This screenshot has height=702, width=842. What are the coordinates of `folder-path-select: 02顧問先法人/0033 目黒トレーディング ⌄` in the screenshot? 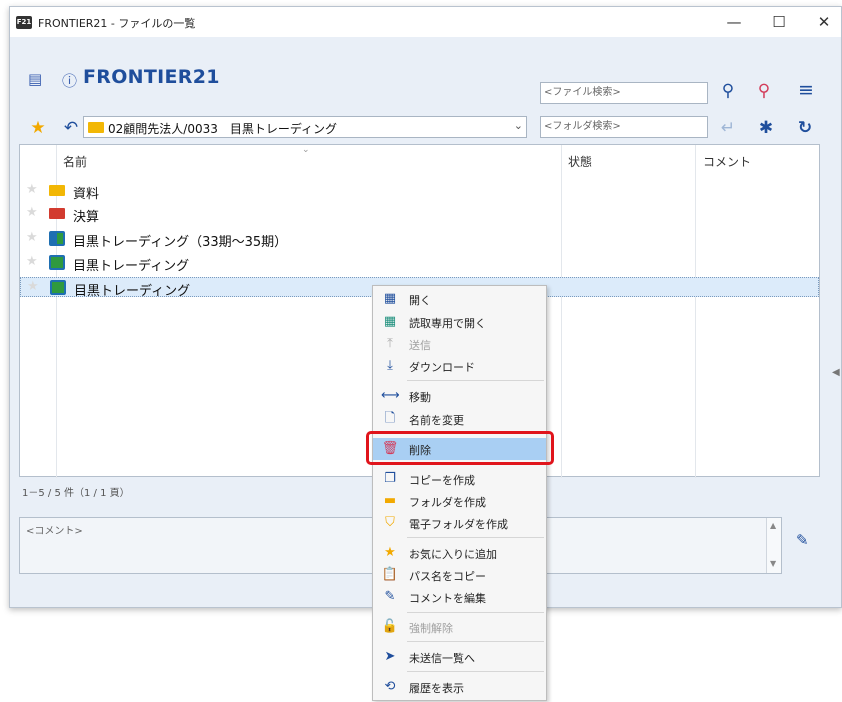 It's located at (305, 127).